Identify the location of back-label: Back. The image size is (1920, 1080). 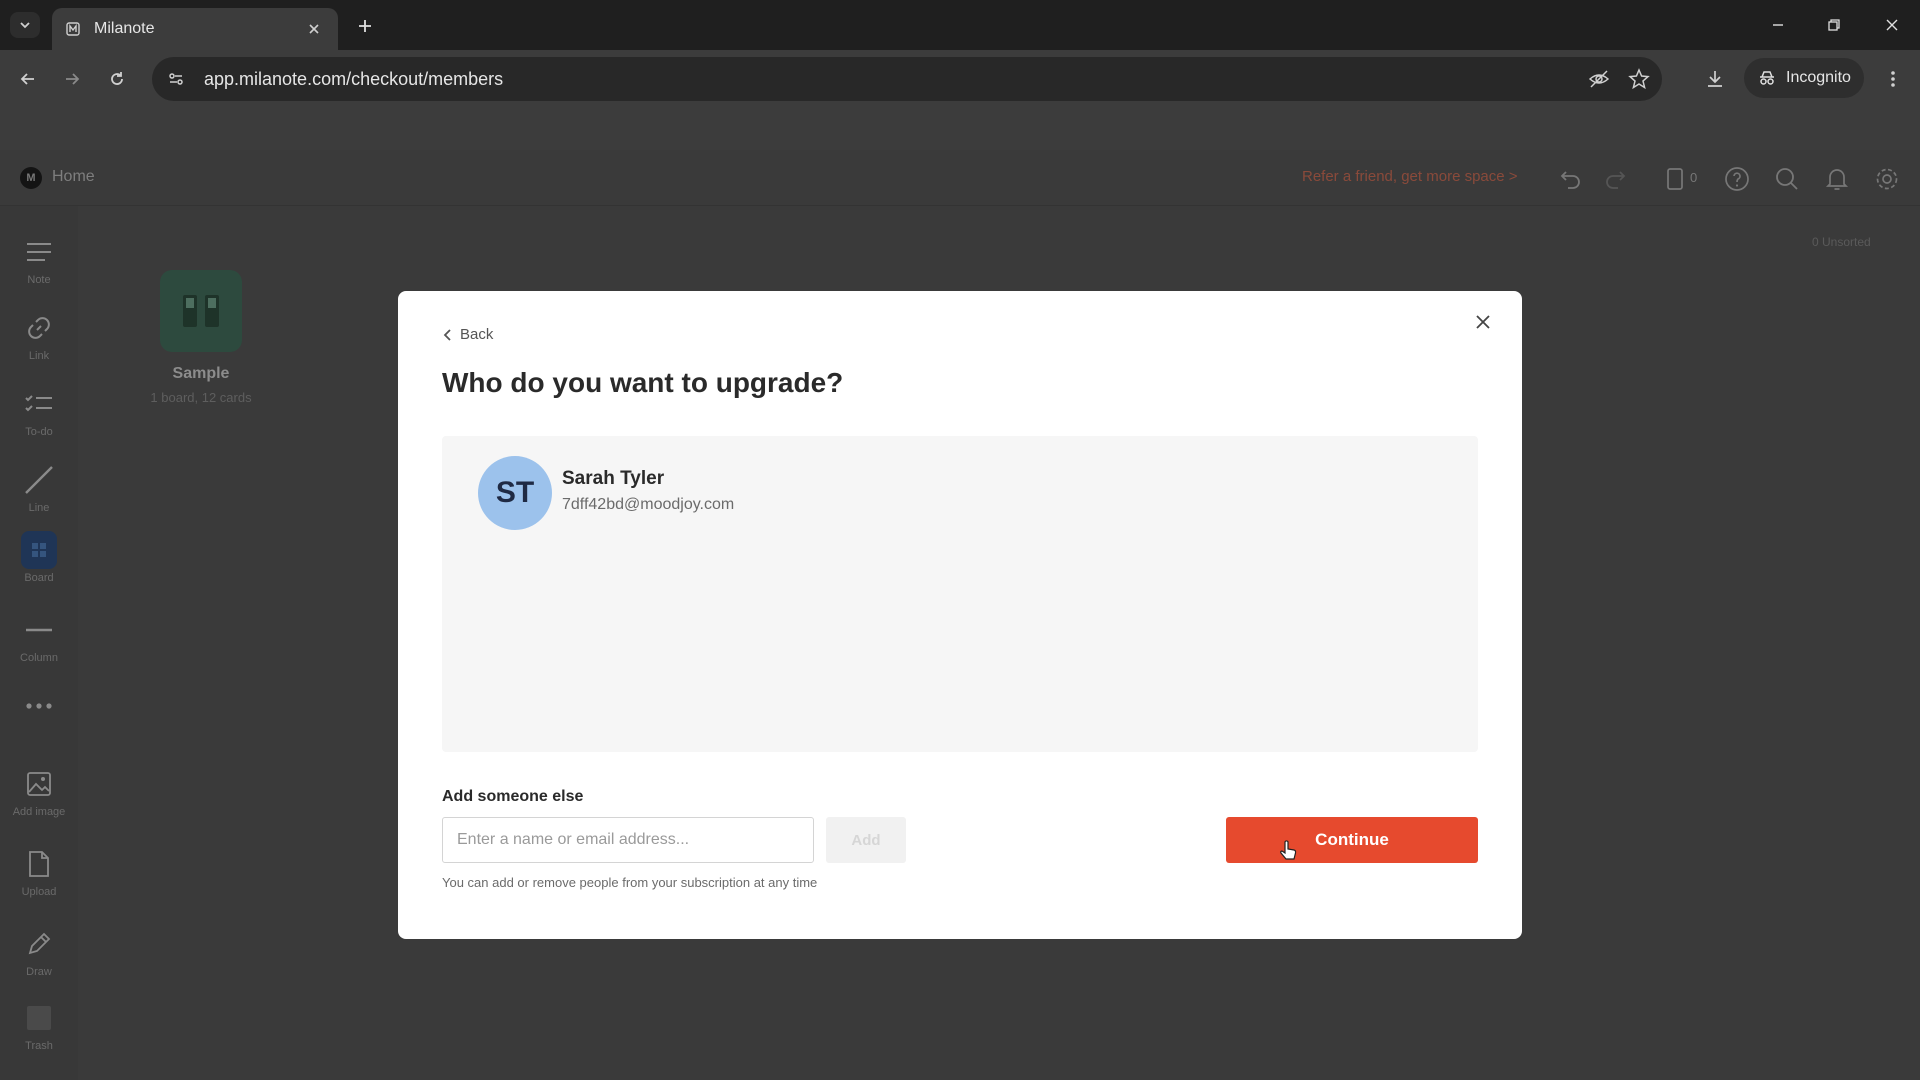
(477, 334).